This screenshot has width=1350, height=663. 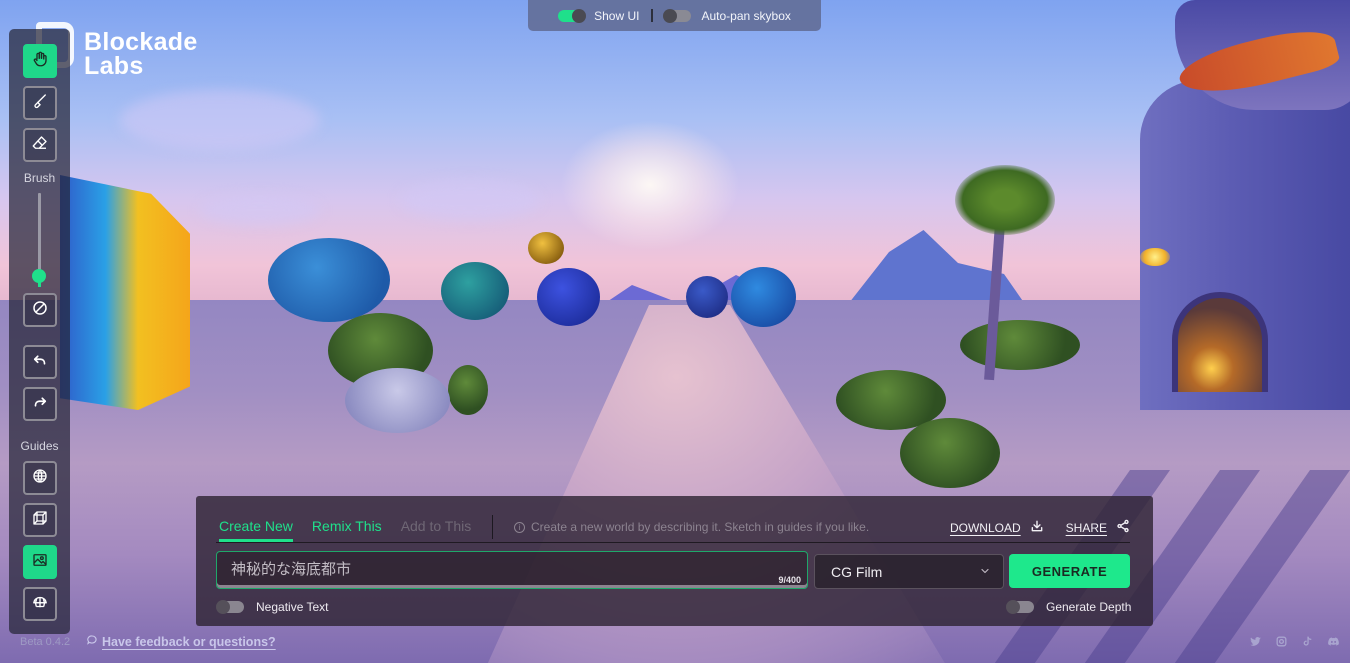 What do you see at coordinates (39, 446) in the screenshot?
I see `guides-label: Guides` at bounding box center [39, 446].